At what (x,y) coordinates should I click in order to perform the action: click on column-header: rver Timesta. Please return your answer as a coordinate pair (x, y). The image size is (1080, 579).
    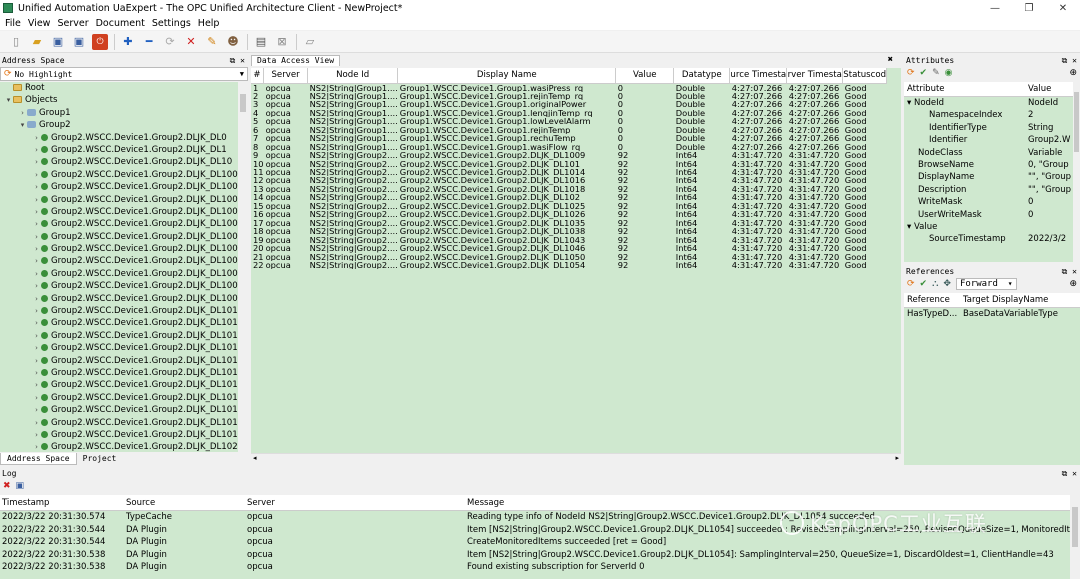
    Looking at the image, I should click on (815, 76).